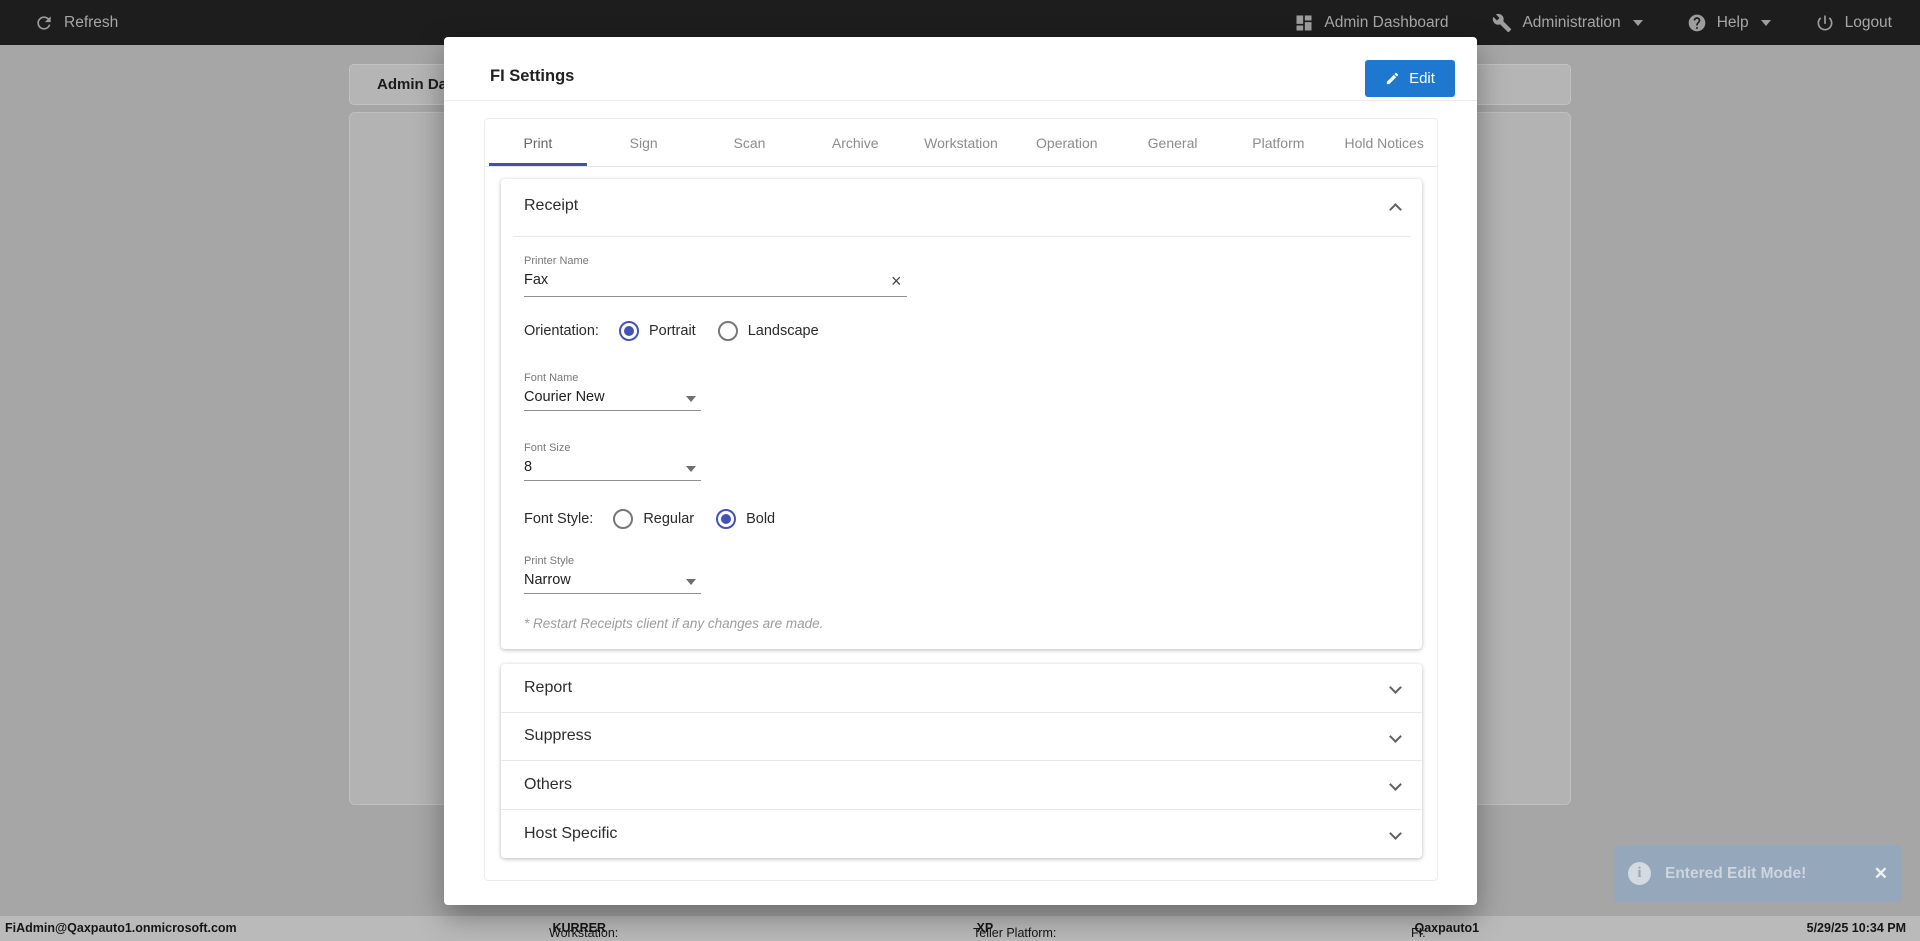 The height and width of the screenshot is (941, 1920). I want to click on printer-name-input: Fax, so click(536, 280).